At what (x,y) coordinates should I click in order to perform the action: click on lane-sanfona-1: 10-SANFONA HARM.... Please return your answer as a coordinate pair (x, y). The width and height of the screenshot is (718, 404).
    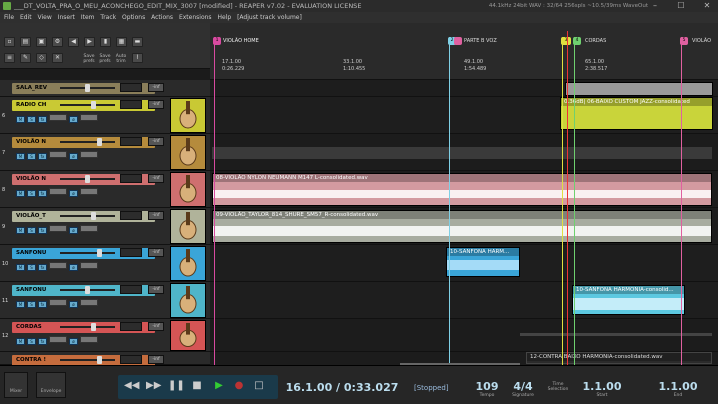
    Looking at the image, I should click on (464, 263).